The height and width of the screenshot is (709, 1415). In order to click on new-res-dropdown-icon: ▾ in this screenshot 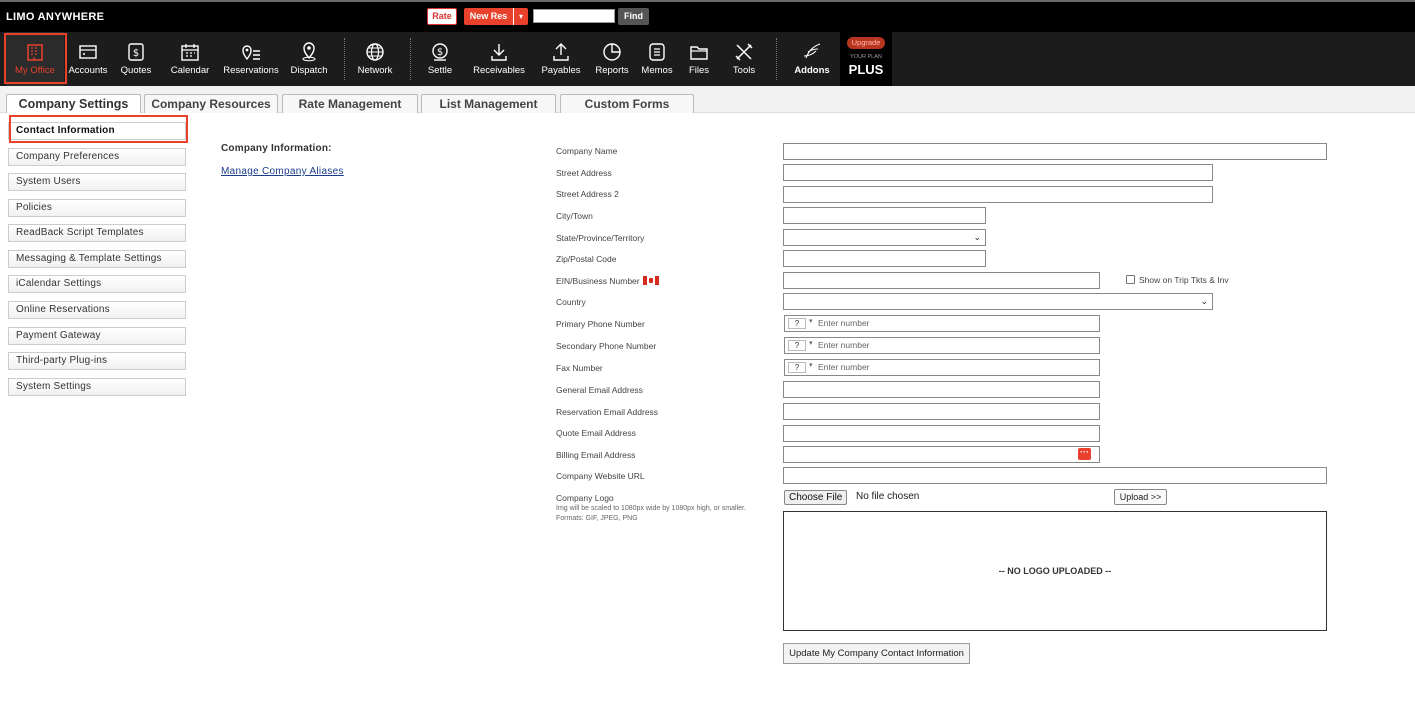, I will do `click(520, 16)`.